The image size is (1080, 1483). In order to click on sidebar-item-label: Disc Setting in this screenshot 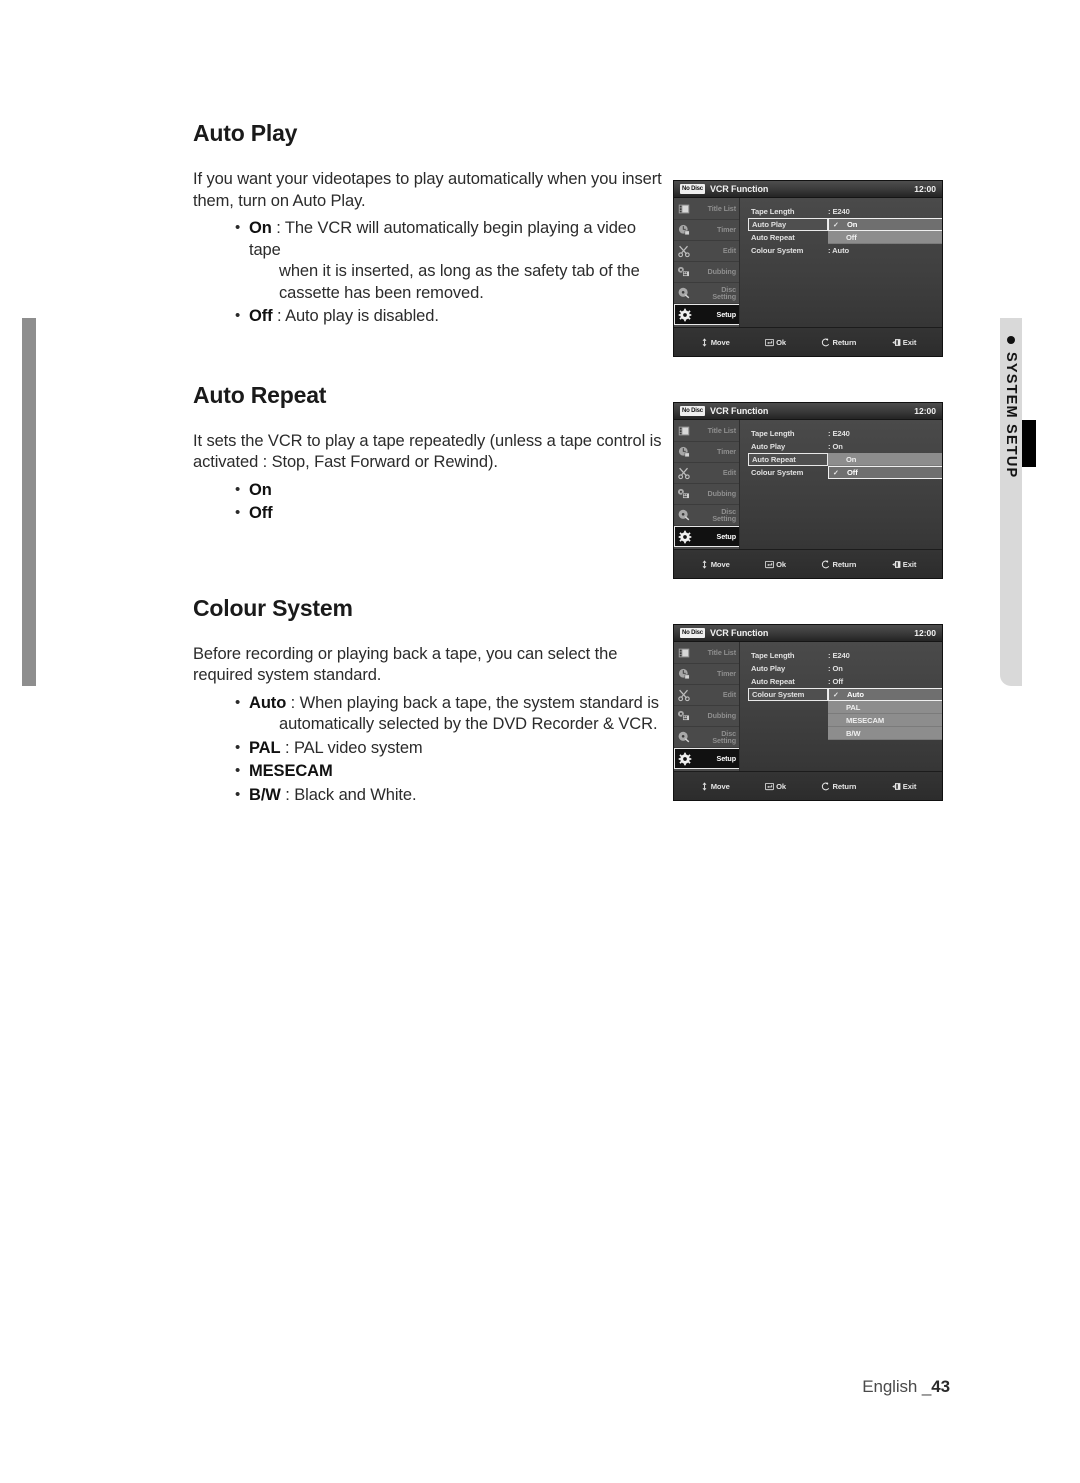, I will do `click(724, 514)`.